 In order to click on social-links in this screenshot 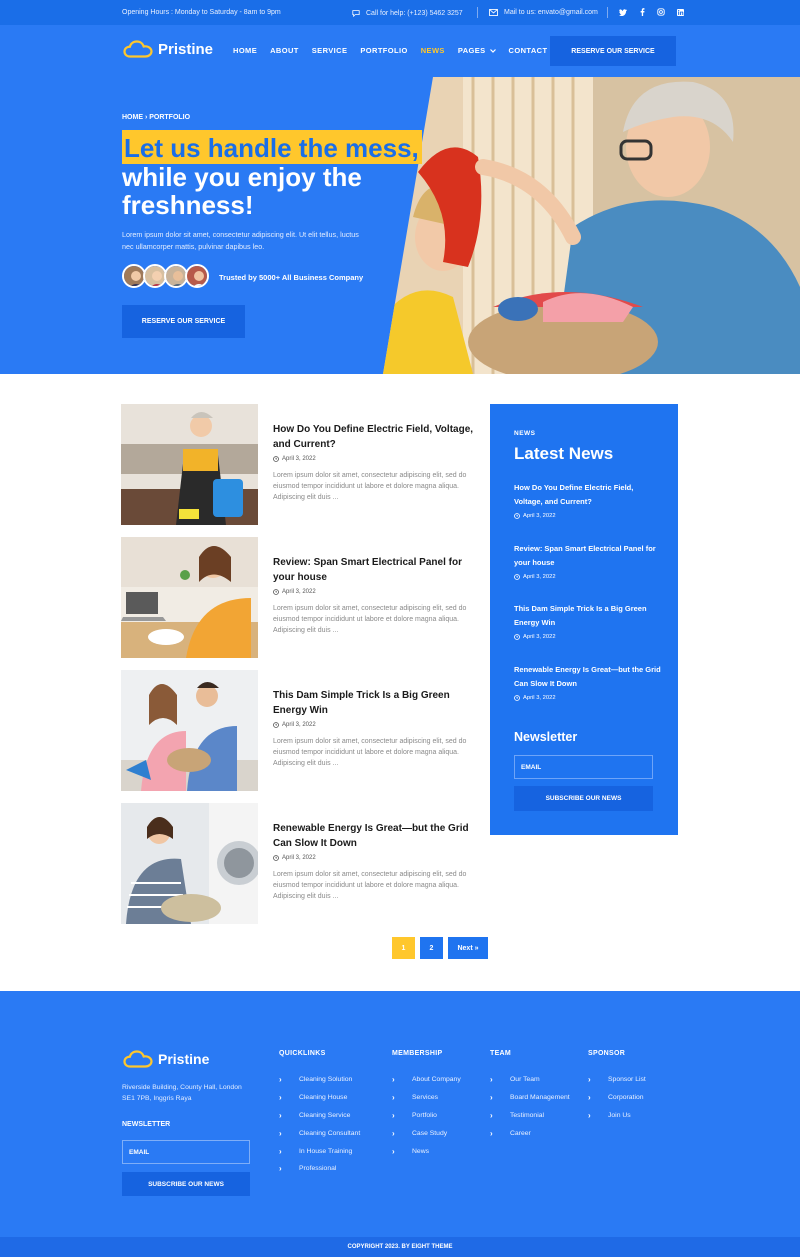, I will do `click(651, 12)`.